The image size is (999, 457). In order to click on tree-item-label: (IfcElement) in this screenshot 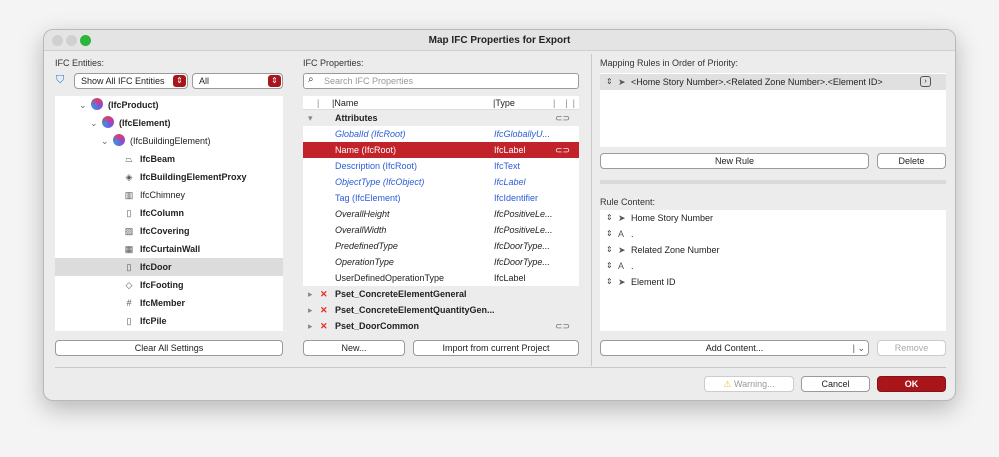, I will do `click(145, 123)`.